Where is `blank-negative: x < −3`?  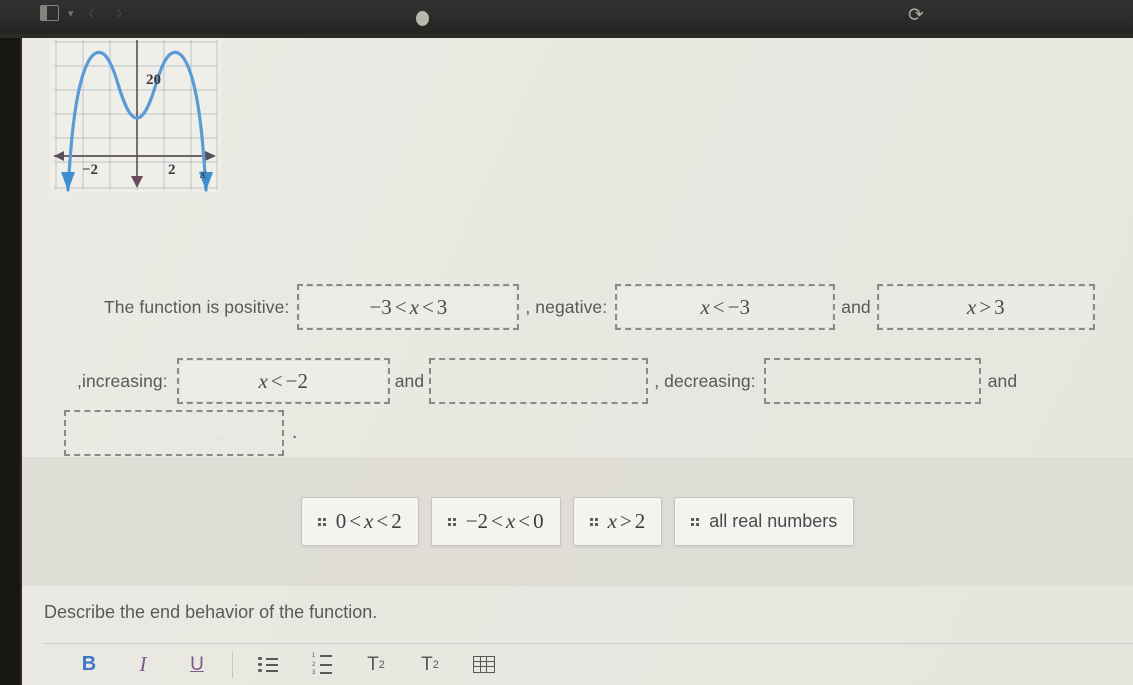 blank-negative: x < −3 is located at coordinates (725, 307).